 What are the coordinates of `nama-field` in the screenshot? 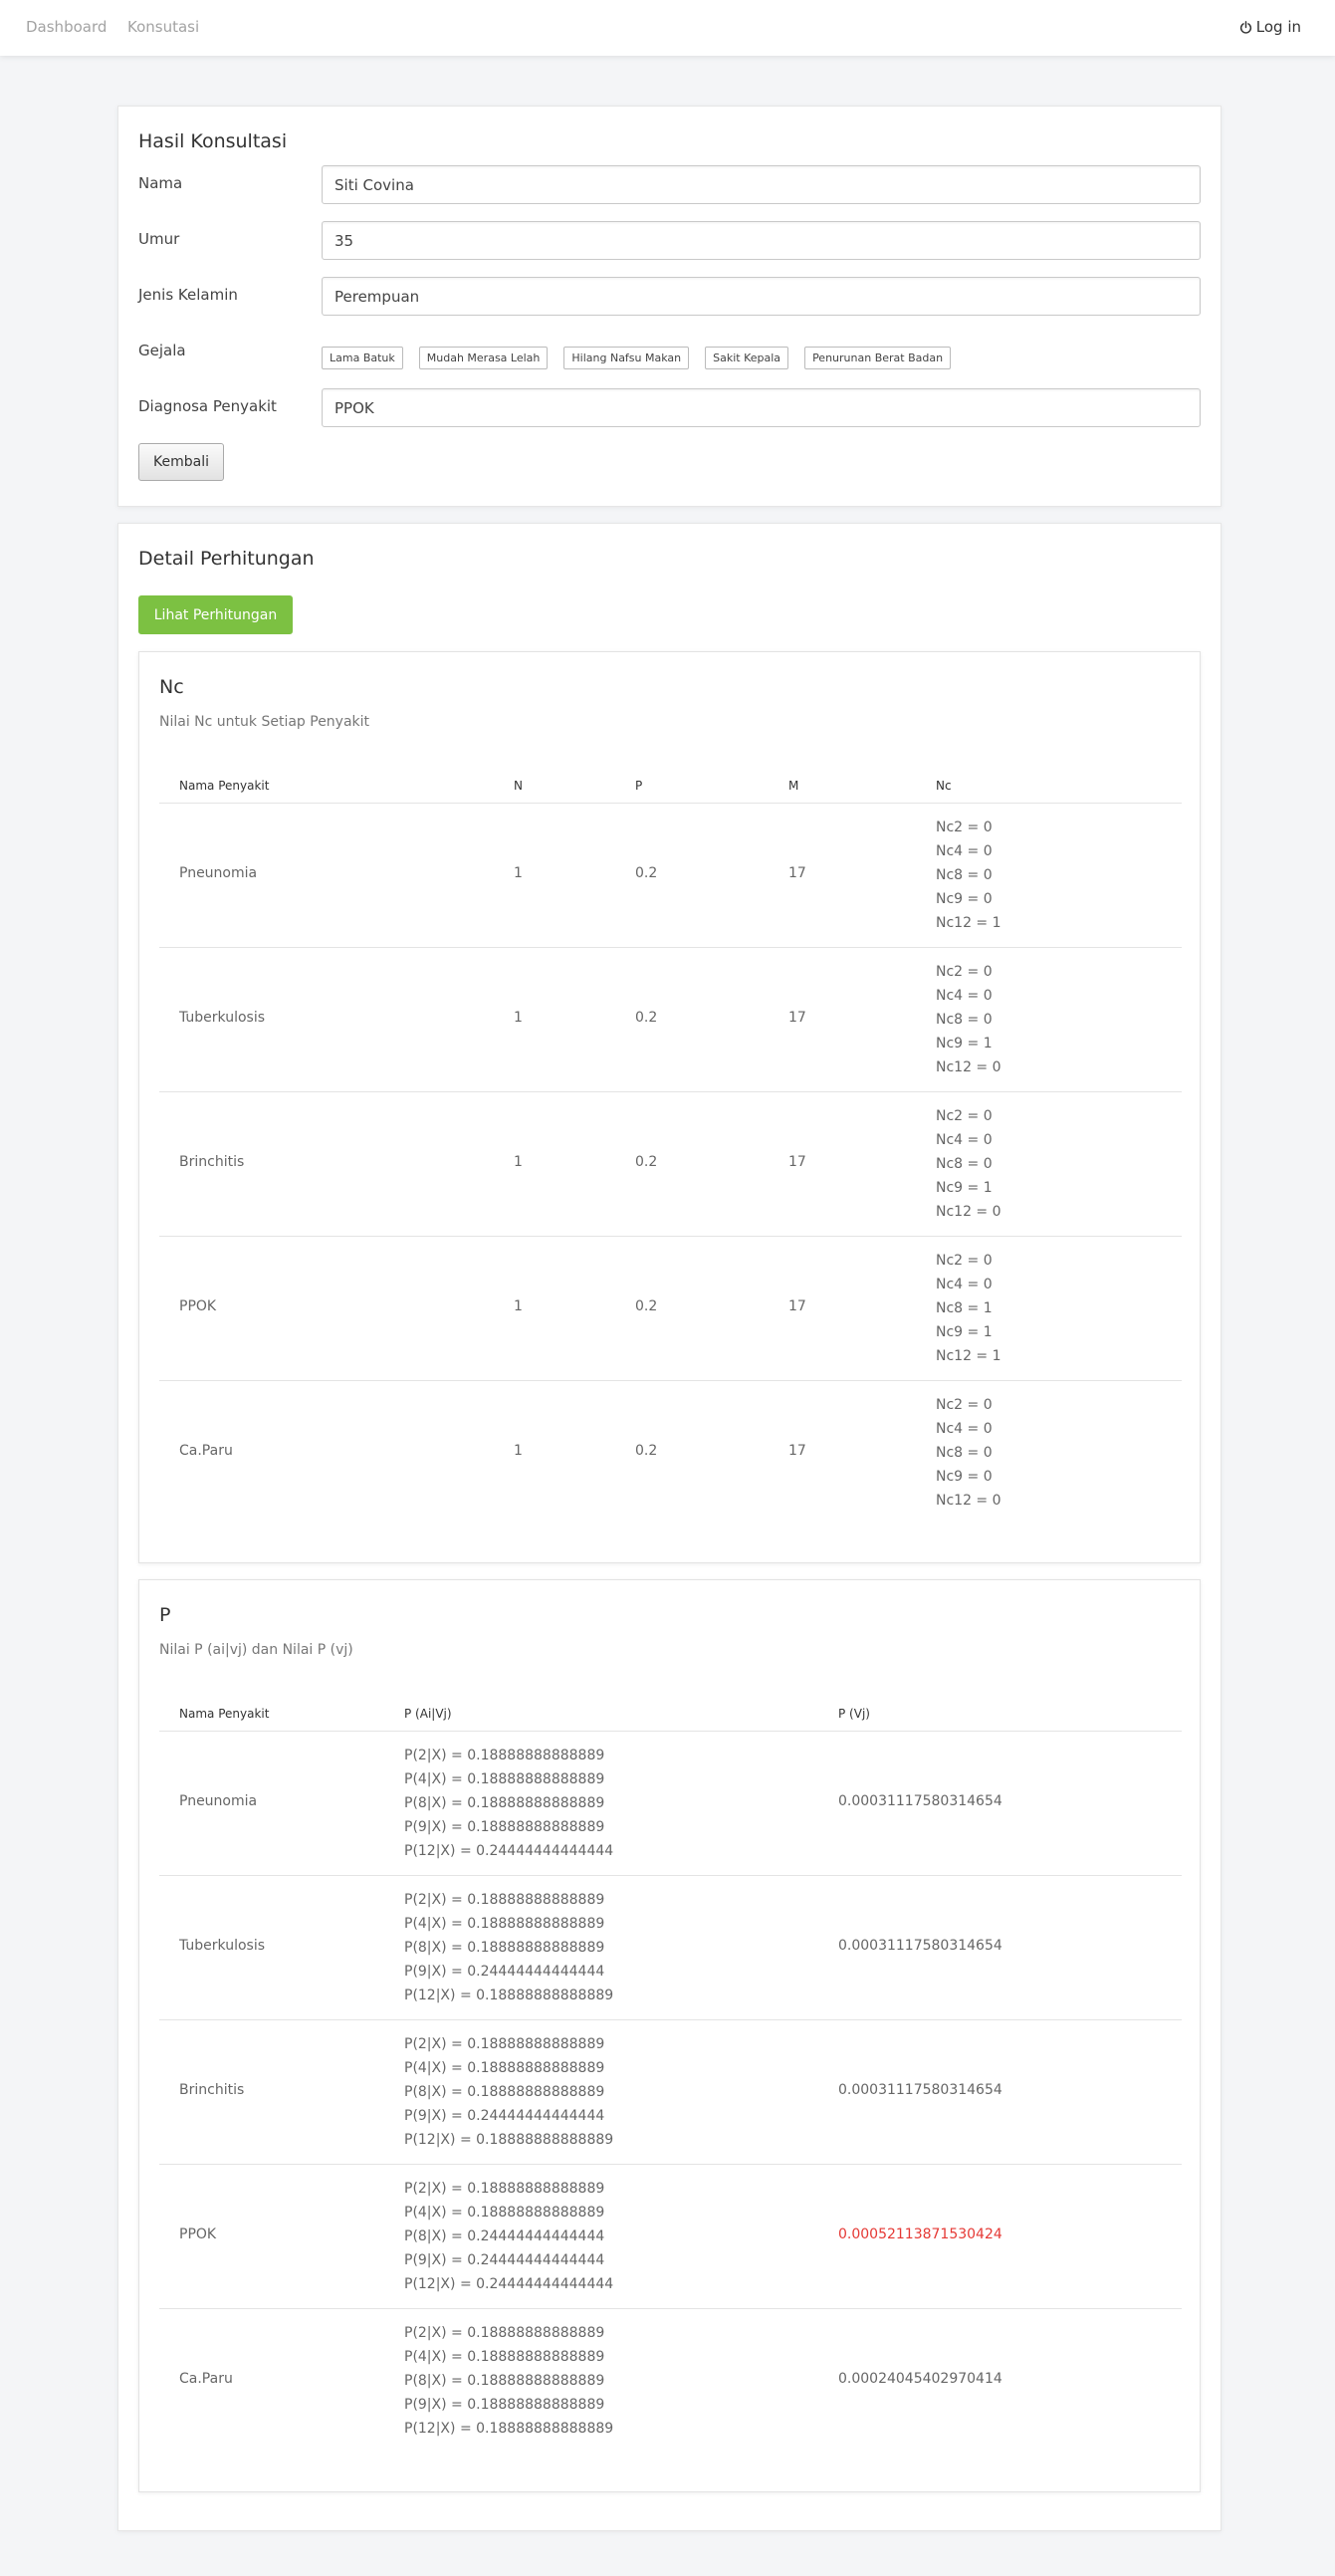 It's located at (761, 184).